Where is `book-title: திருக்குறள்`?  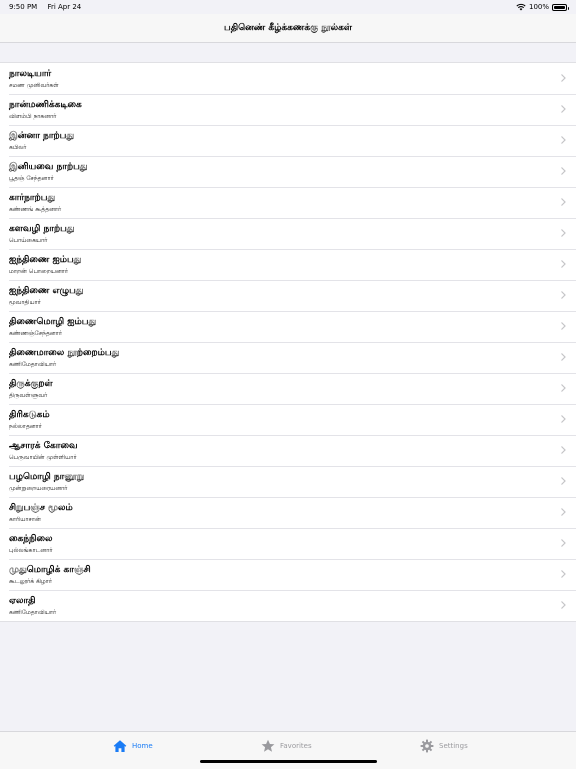
book-title: திருக்குறள் is located at coordinates (31, 384).